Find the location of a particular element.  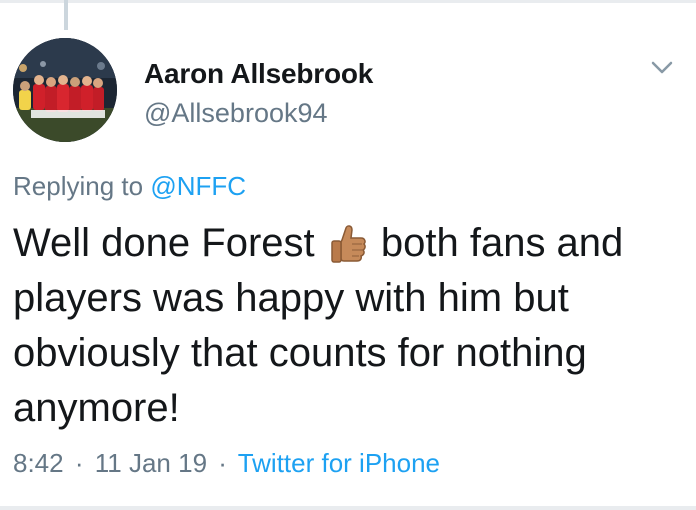

tweet-date: 11 Jan 19 is located at coordinates (151, 463).